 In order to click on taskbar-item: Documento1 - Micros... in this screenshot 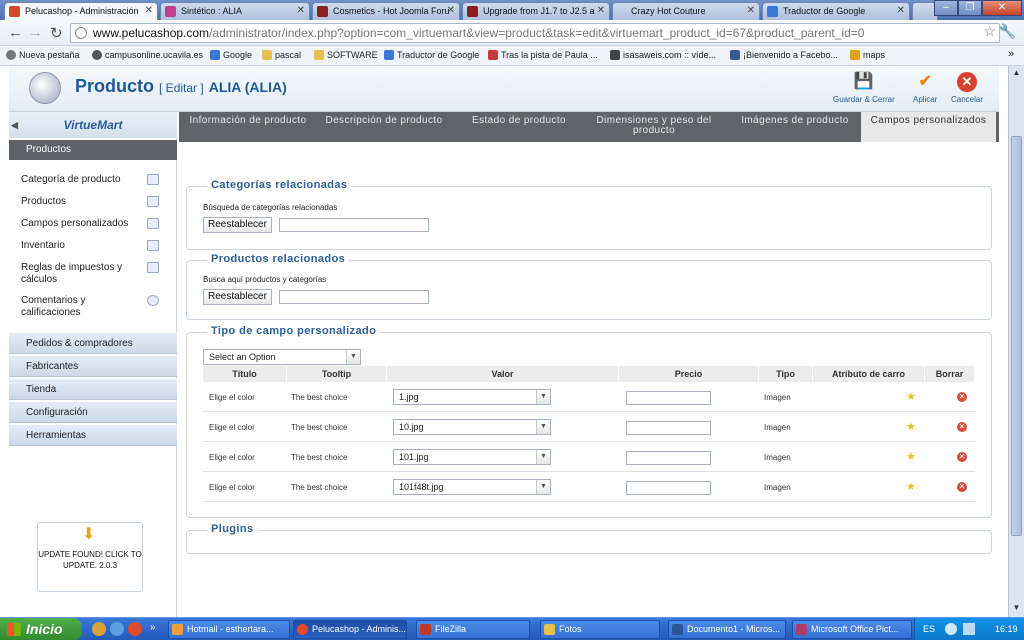, I will do `click(727, 629)`.